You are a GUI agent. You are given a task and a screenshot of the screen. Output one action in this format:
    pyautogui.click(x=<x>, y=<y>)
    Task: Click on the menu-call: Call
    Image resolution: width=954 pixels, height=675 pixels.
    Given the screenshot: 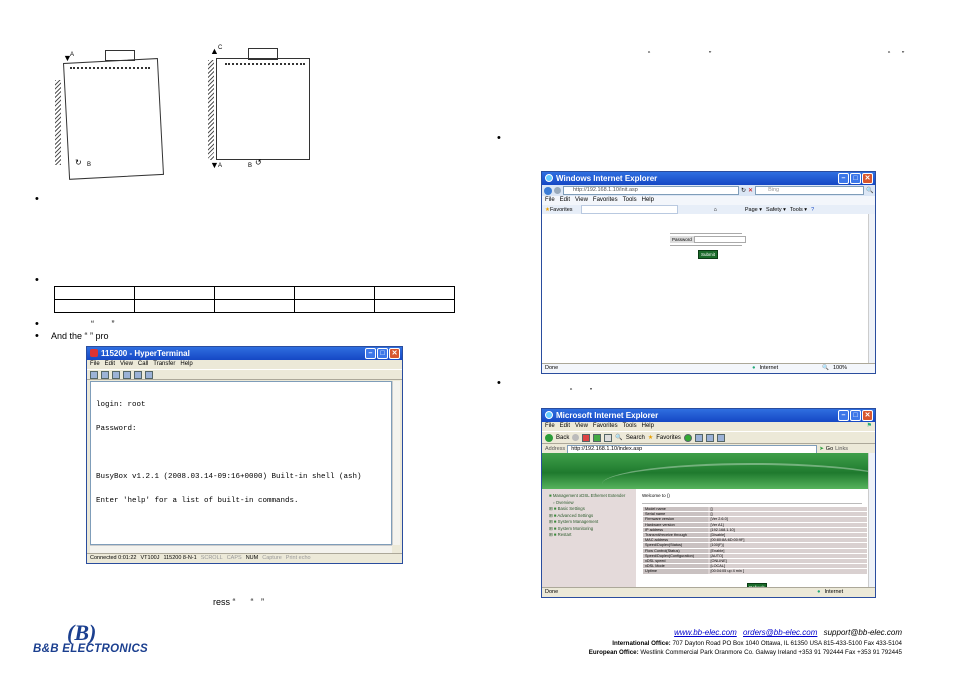 What is the action you would take?
    pyautogui.click(x=143, y=364)
    